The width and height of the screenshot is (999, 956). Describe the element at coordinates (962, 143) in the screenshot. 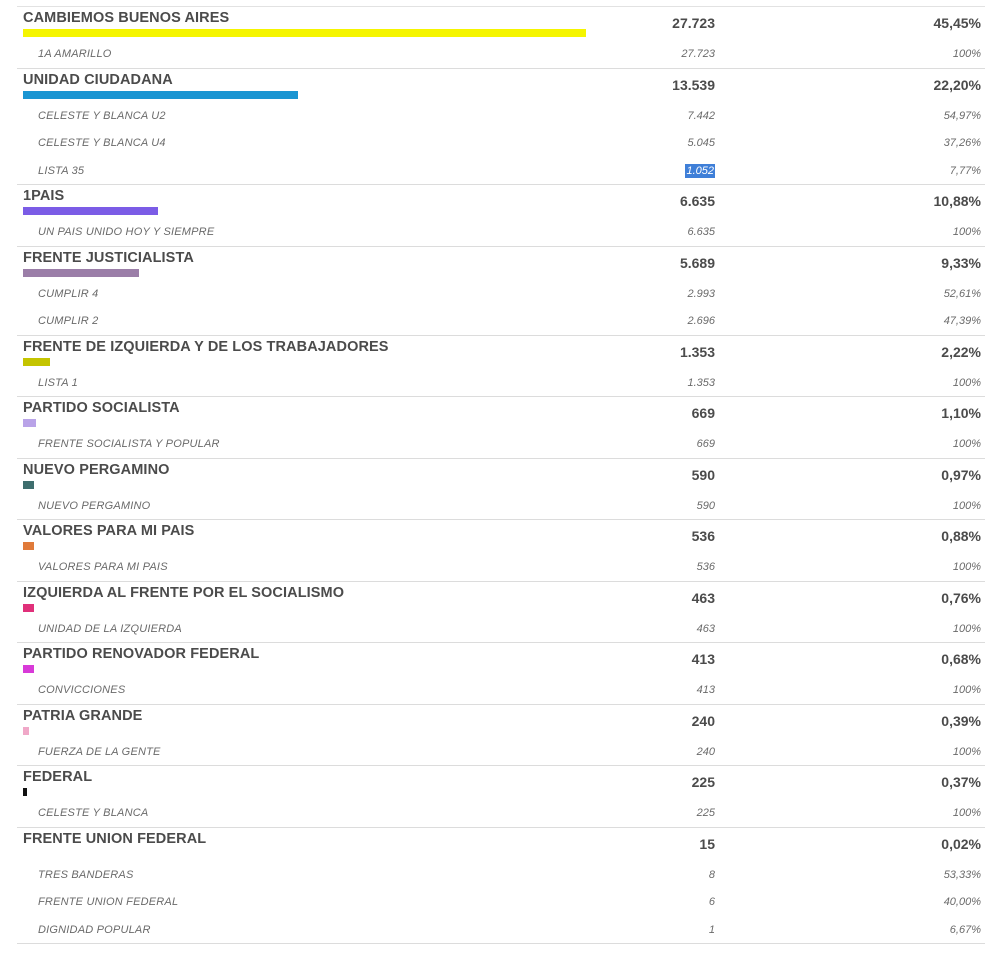

I see `list-percentage: 37,26%` at that location.